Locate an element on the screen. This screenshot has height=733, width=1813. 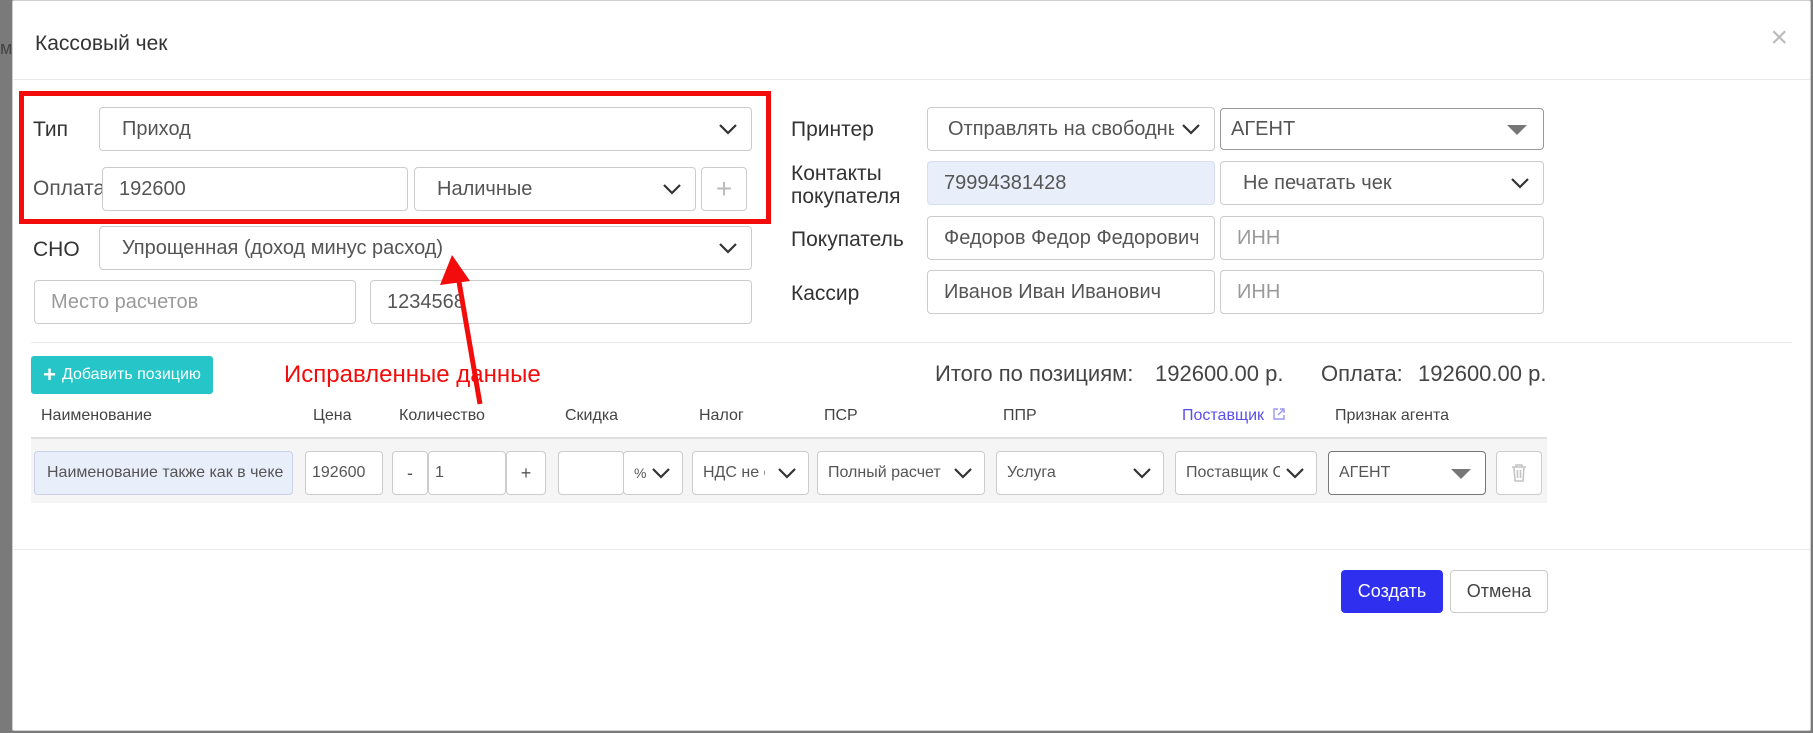
column-header-name: Наименование is located at coordinates (96, 415).